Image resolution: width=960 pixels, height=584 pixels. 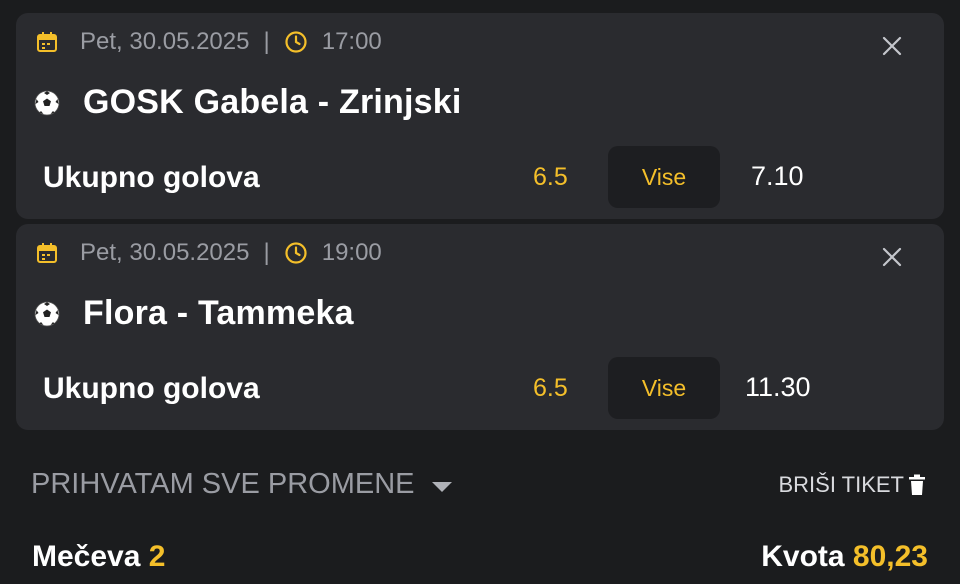 What do you see at coordinates (272, 102) in the screenshot?
I see `teams-label: GOSK Gabela - Zrinjski` at bounding box center [272, 102].